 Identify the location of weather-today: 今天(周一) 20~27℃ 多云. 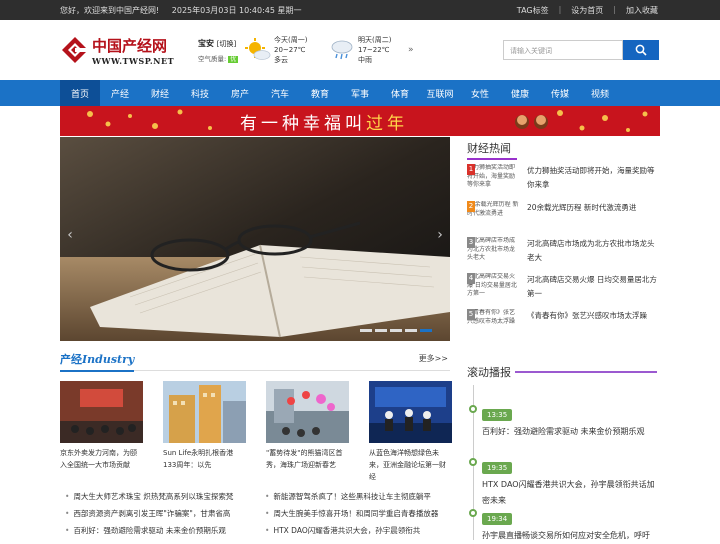
(284, 50).